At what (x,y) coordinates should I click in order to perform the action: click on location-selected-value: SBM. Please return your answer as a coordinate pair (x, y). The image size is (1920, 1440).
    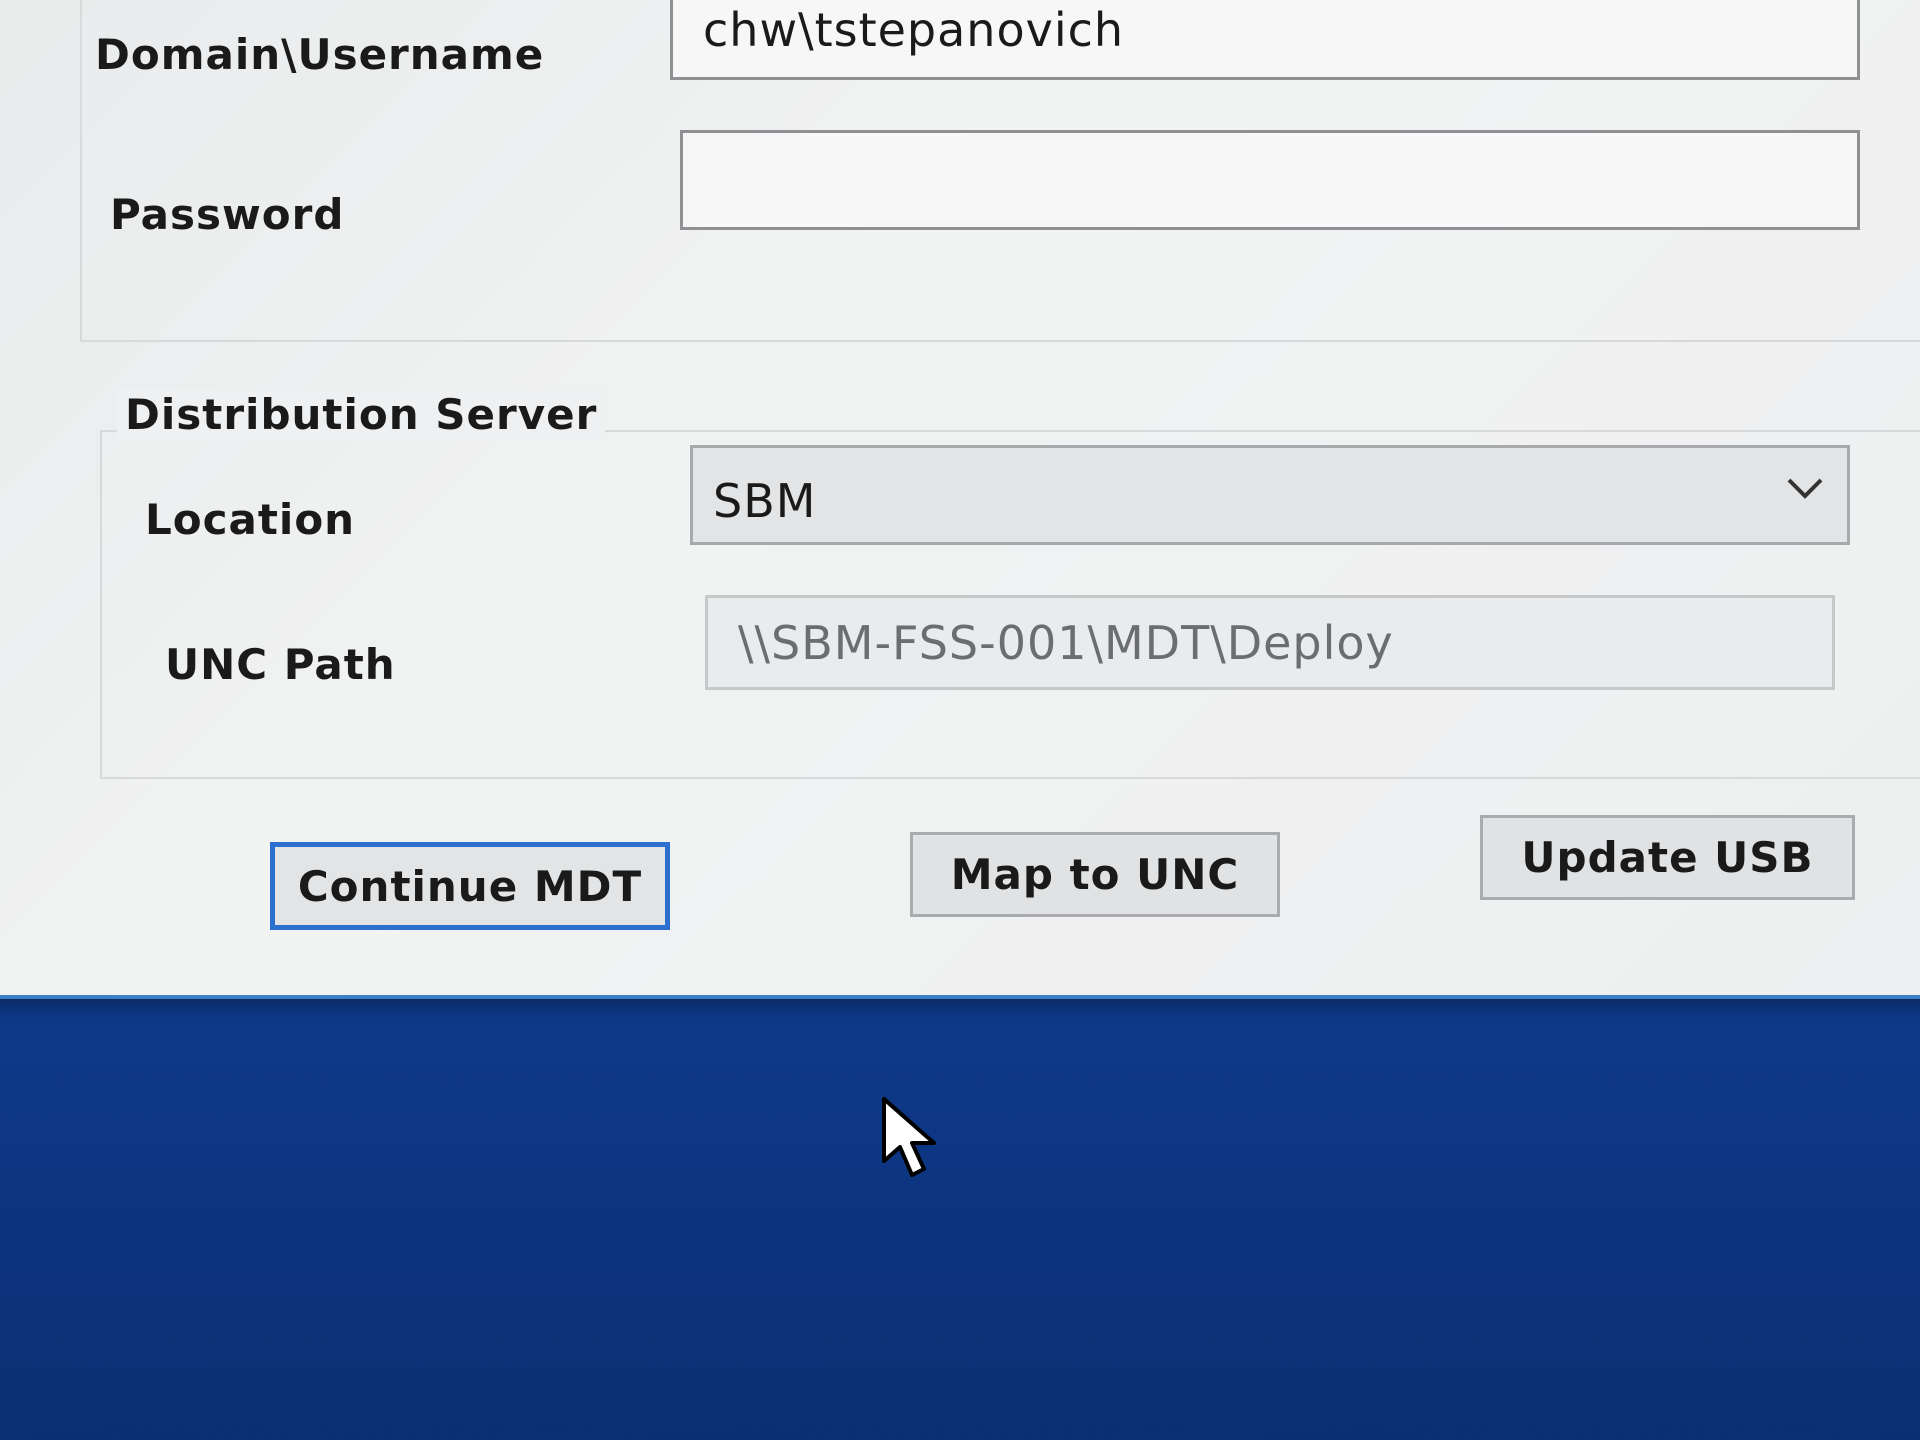
    Looking at the image, I should click on (765, 501).